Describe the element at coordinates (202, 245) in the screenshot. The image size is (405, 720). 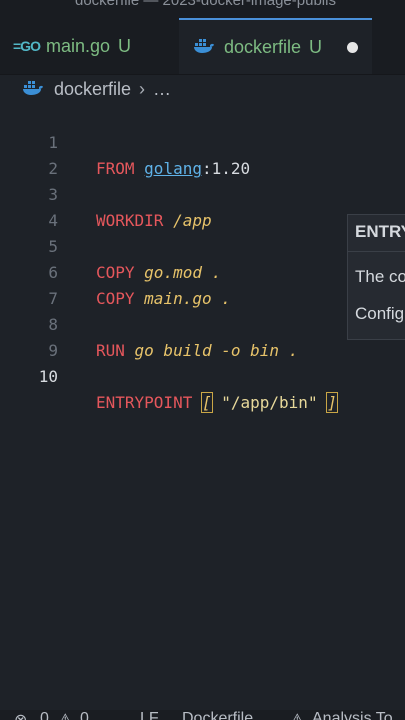
I see `code-line: 5 COPY go.mod .` at that location.